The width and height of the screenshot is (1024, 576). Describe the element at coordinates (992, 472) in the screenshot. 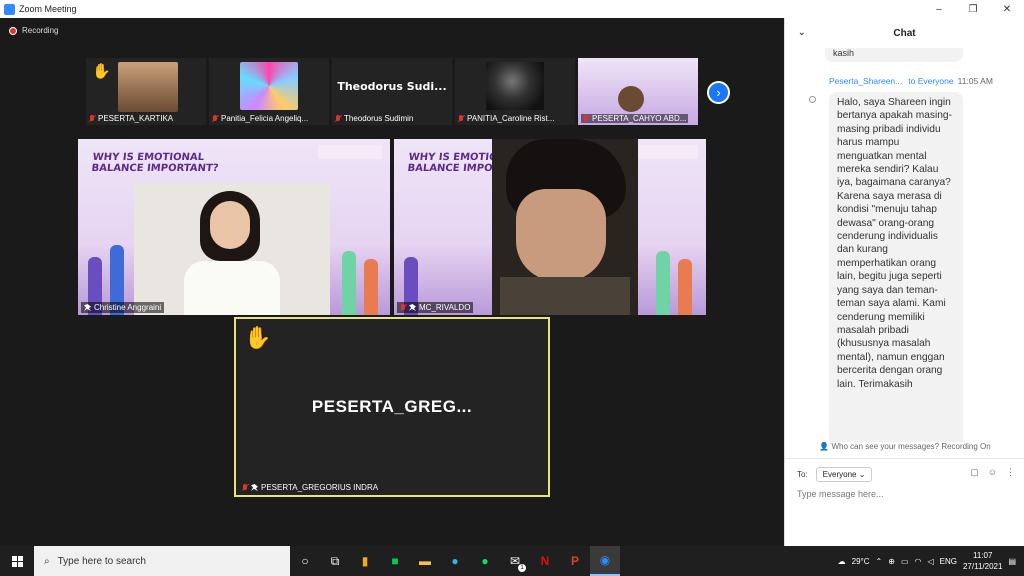

I see `emoji-icon: ☺` at that location.